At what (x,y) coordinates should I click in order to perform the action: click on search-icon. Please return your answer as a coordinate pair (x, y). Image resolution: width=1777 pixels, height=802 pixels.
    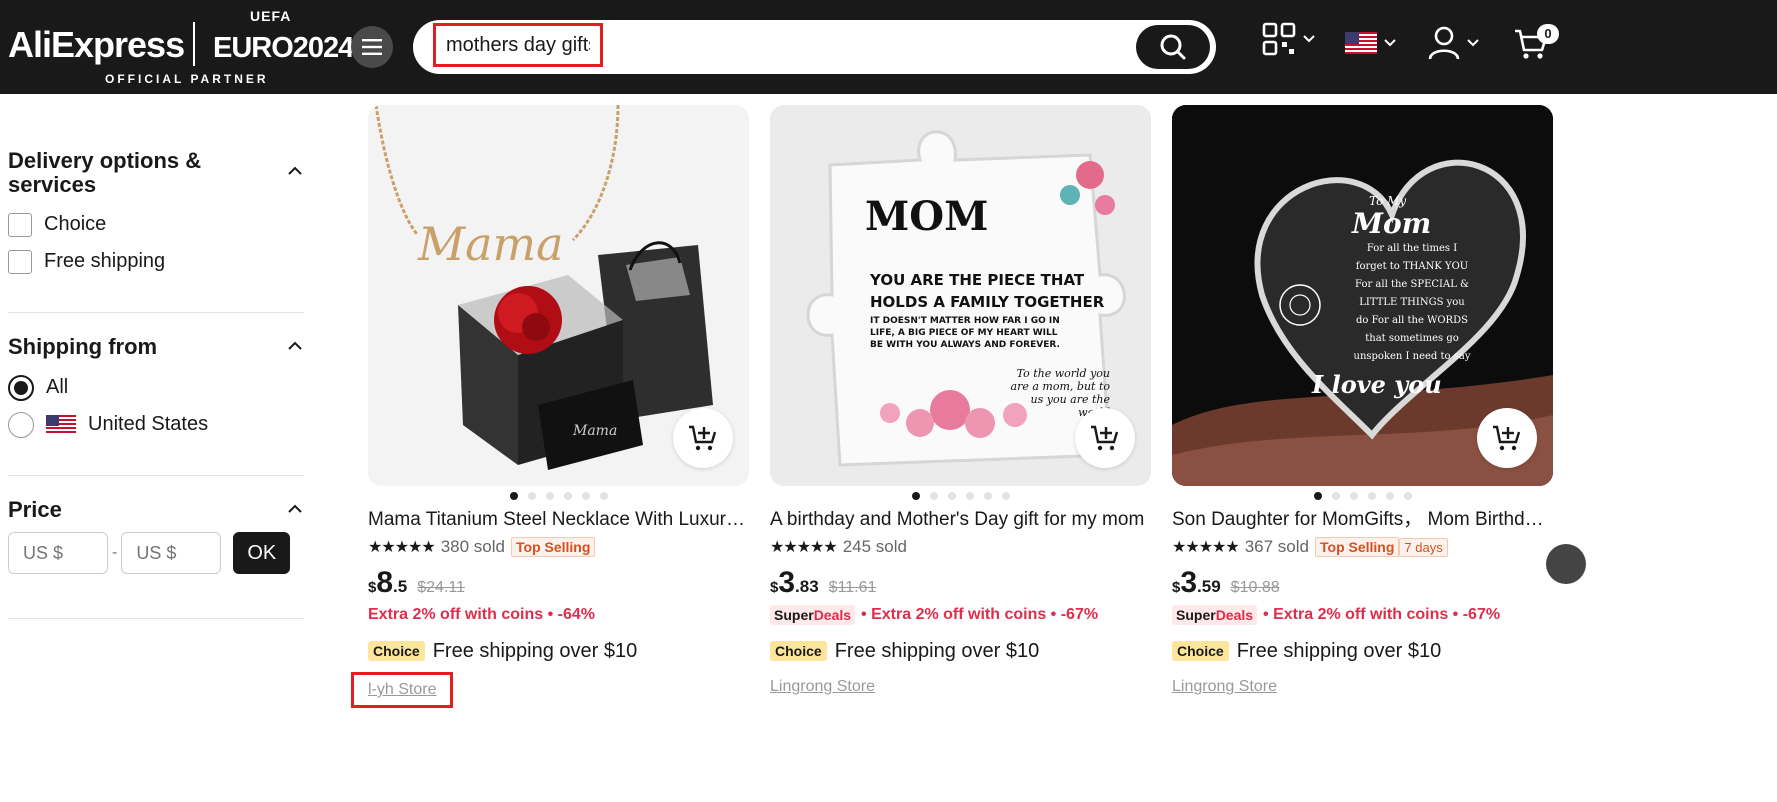
    Looking at the image, I should click on (1173, 47).